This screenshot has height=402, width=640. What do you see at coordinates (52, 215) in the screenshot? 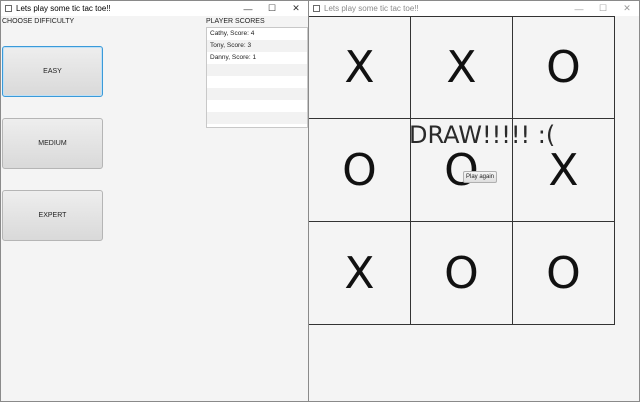
I see `expert-button: EXPERT` at bounding box center [52, 215].